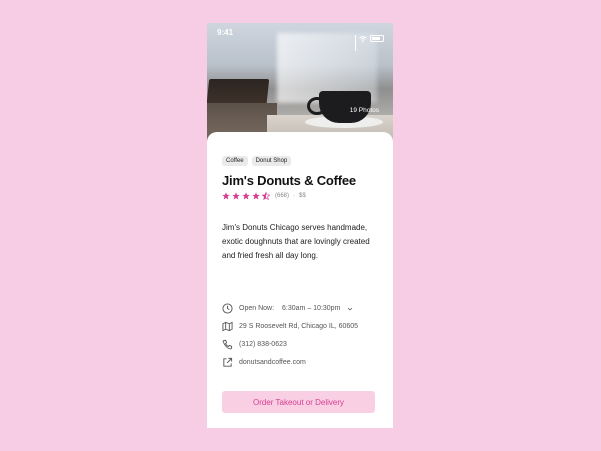 Image resolution: width=601 pixels, height=451 pixels. Describe the element at coordinates (272, 362) in the screenshot. I see `website-text: donutsandcoffee.com` at that location.